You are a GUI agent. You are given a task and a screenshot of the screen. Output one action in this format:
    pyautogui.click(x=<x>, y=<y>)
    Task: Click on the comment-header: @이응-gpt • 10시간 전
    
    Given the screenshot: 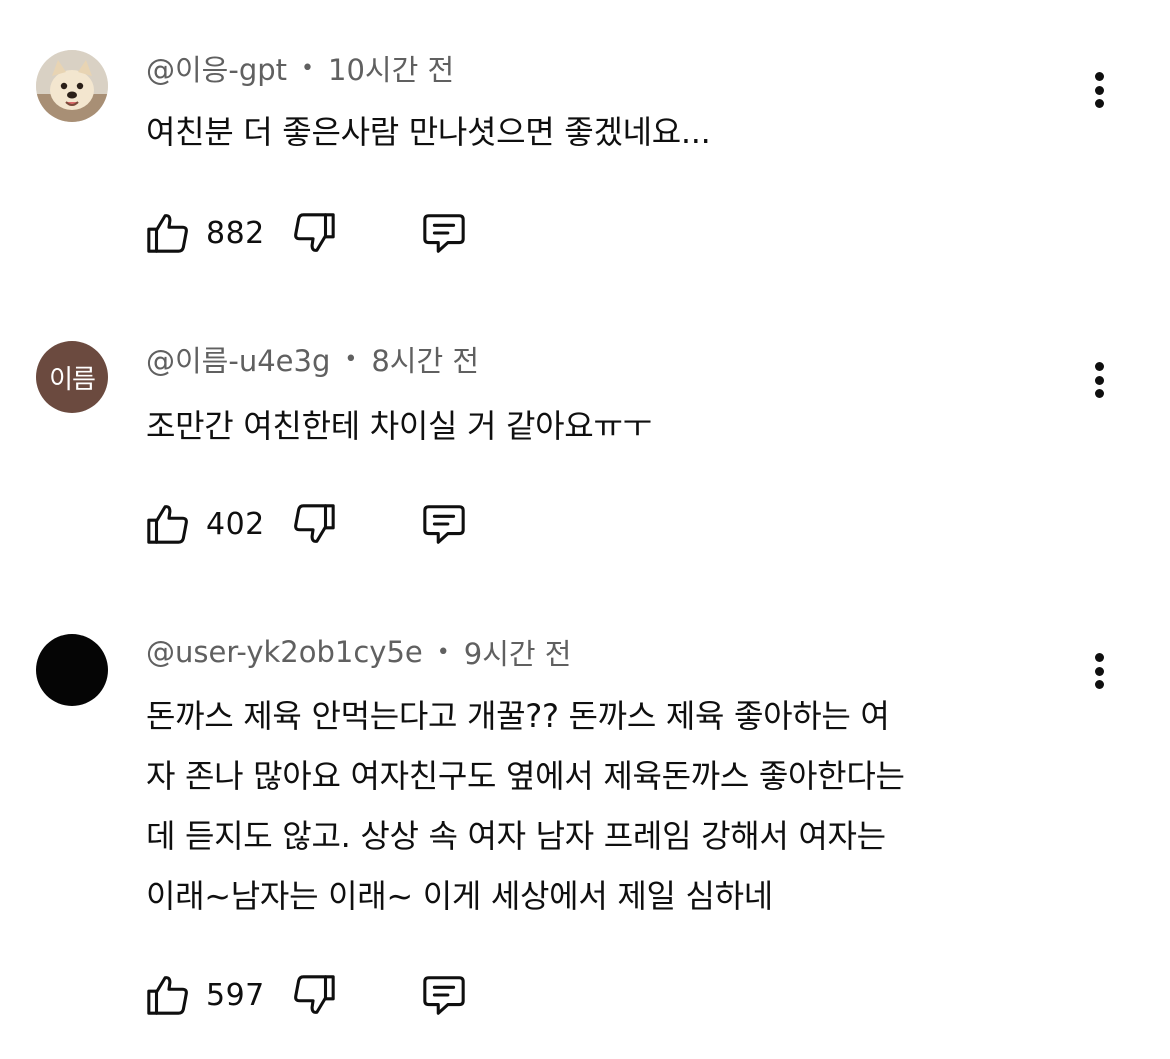 What is the action you would take?
    pyautogui.click(x=300, y=68)
    